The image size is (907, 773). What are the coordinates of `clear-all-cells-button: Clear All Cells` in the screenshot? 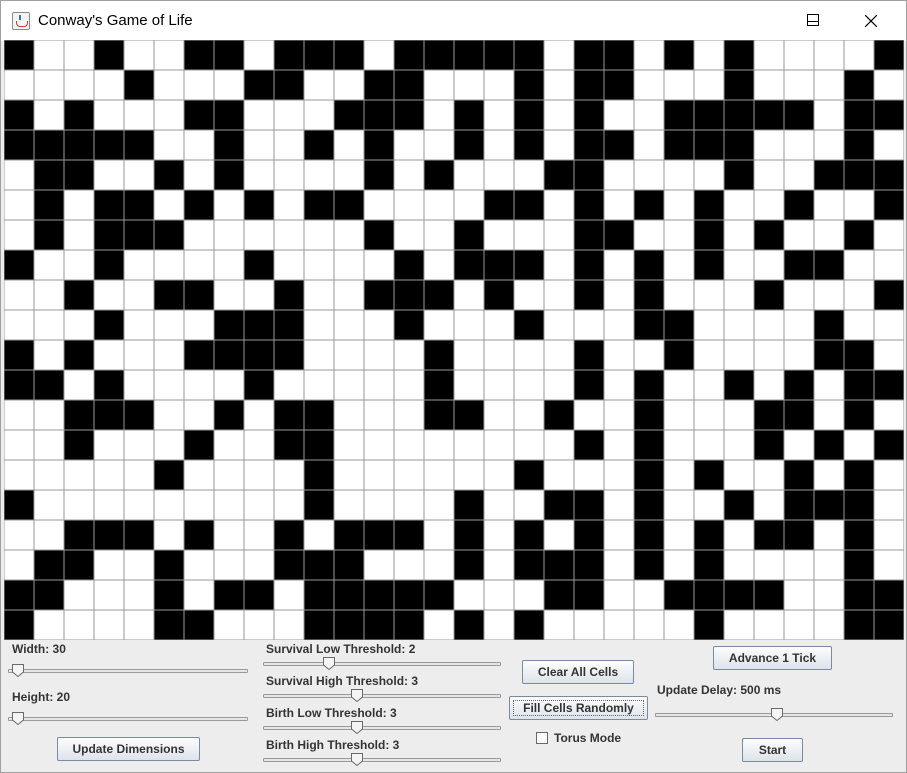 It's located at (578, 672).